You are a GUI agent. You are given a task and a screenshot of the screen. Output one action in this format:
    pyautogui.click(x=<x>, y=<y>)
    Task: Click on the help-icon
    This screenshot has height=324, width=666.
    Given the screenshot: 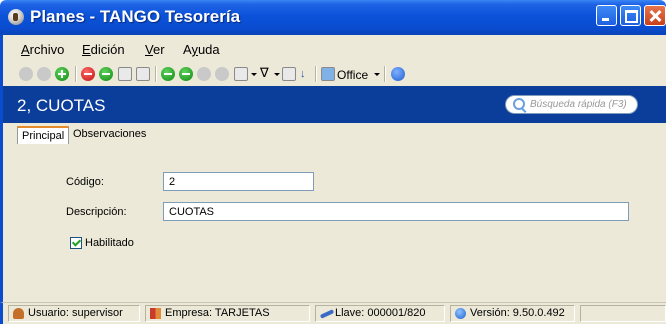 What is the action you would take?
    pyautogui.click(x=398, y=74)
    